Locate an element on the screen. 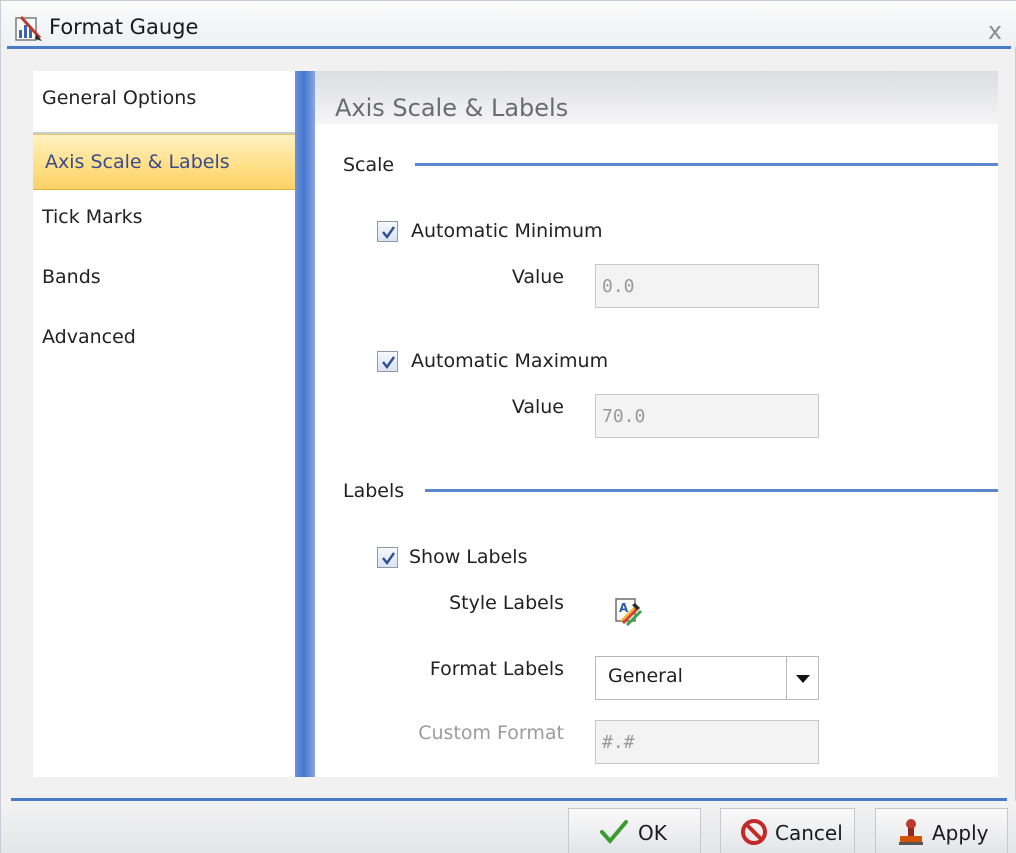  cancel-button-label: Cancel is located at coordinates (809, 833).